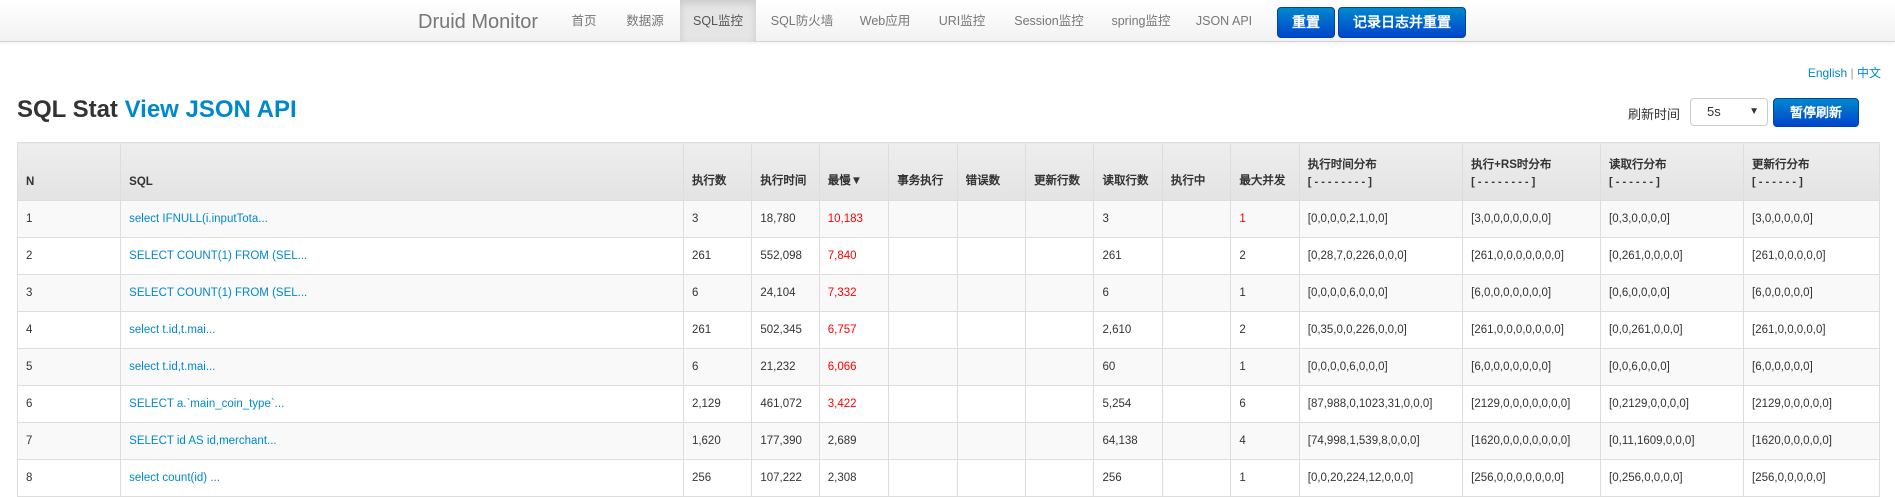  I want to click on cell-n: 7, so click(68, 441).